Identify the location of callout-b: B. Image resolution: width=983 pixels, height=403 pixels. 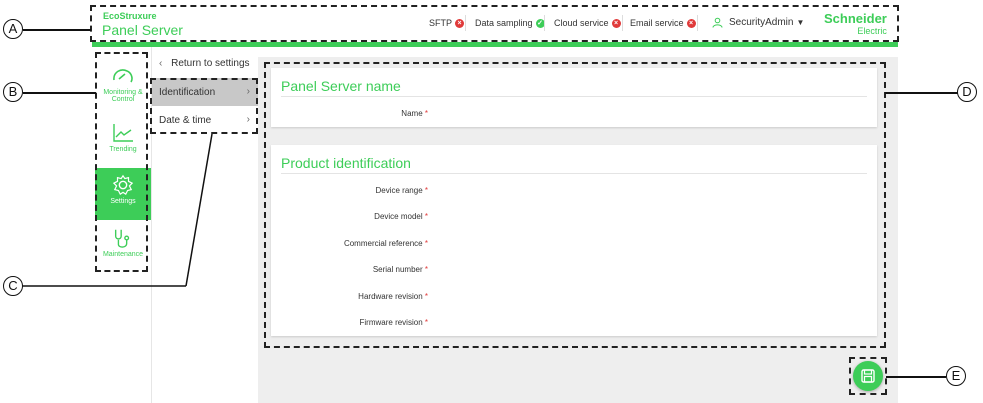
(13, 92).